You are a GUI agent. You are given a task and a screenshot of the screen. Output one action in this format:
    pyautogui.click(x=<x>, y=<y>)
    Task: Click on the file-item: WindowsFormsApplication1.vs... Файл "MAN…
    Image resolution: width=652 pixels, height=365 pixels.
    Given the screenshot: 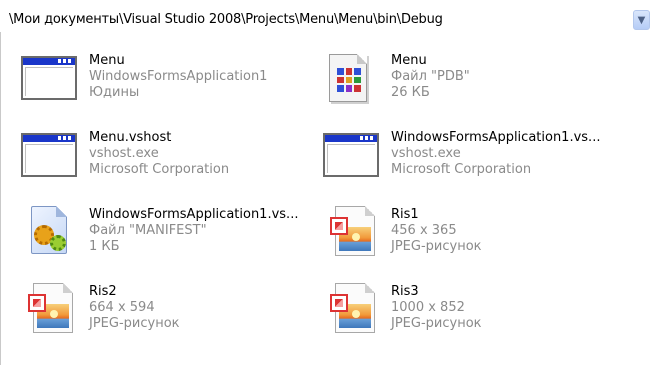 What is the action you would take?
    pyautogui.click(x=167, y=232)
    